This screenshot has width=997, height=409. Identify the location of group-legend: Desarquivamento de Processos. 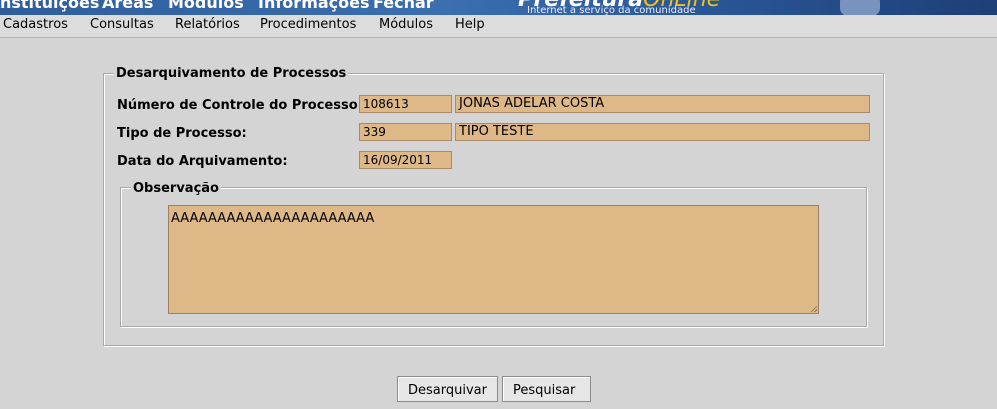
(231, 73).